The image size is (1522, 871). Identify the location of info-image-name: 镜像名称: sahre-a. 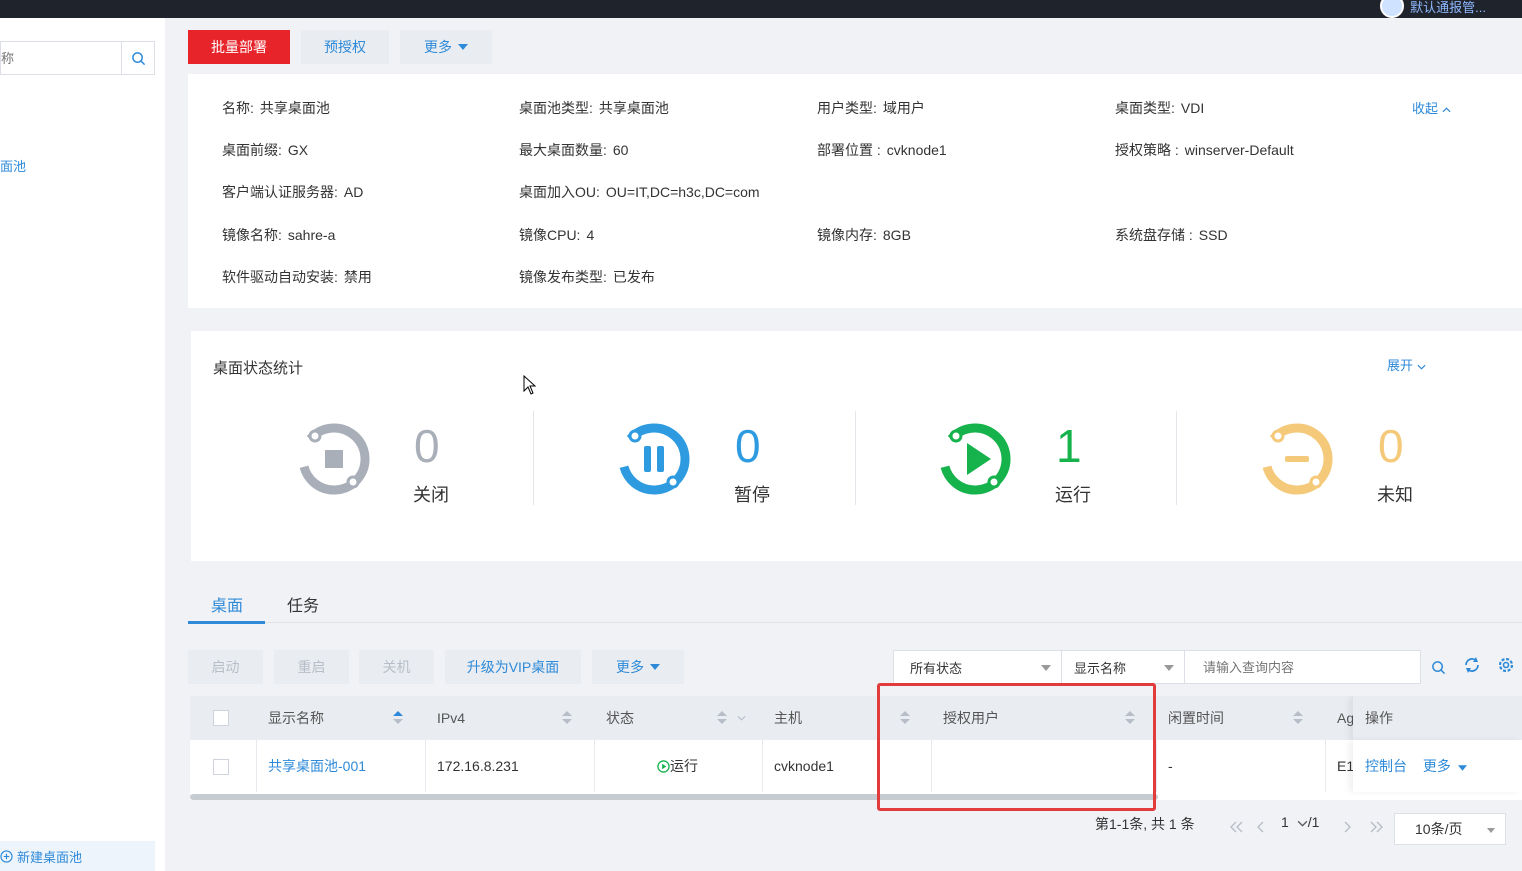
(279, 235).